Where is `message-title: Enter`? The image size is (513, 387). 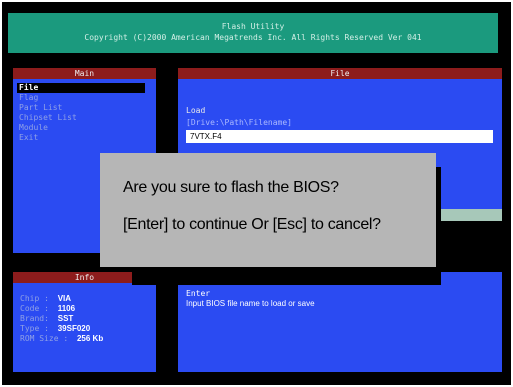 message-title: Enter is located at coordinates (198, 293).